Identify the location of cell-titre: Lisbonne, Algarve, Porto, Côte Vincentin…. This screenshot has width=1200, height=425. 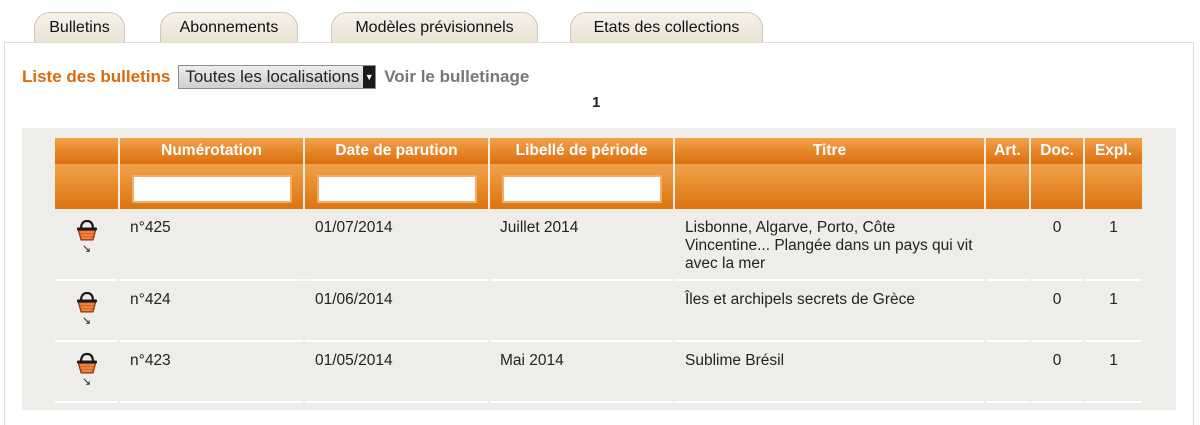
(829, 245).